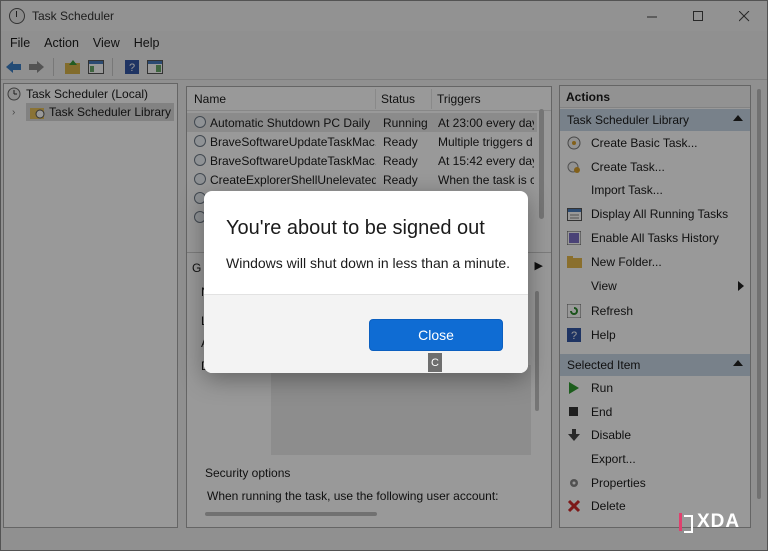 The width and height of the screenshot is (768, 551). Describe the element at coordinates (686, 523) in the screenshot. I see `xda-logo-icon` at that location.